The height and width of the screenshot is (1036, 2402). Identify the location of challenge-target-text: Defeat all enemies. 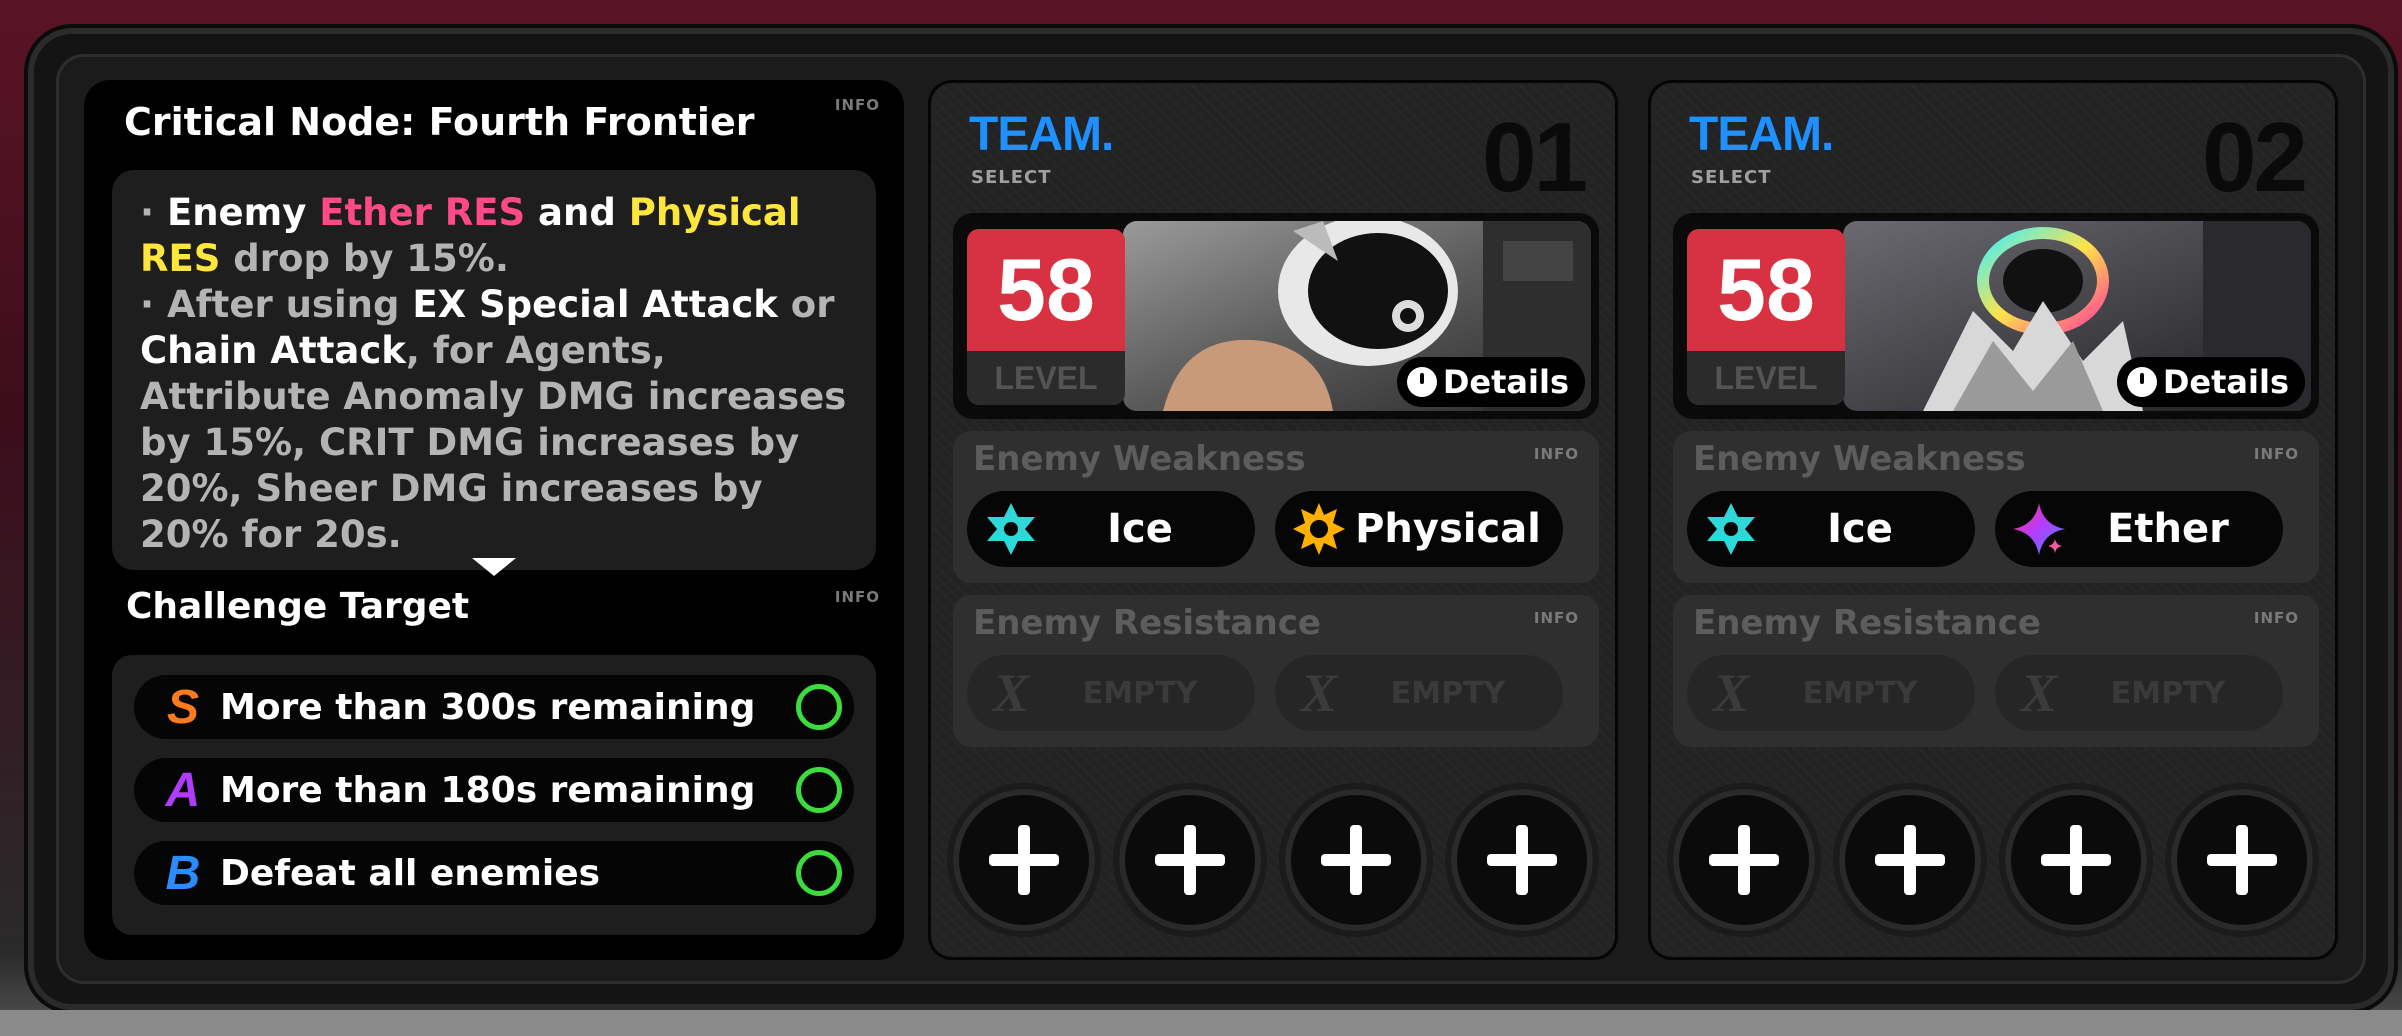
(410, 873).